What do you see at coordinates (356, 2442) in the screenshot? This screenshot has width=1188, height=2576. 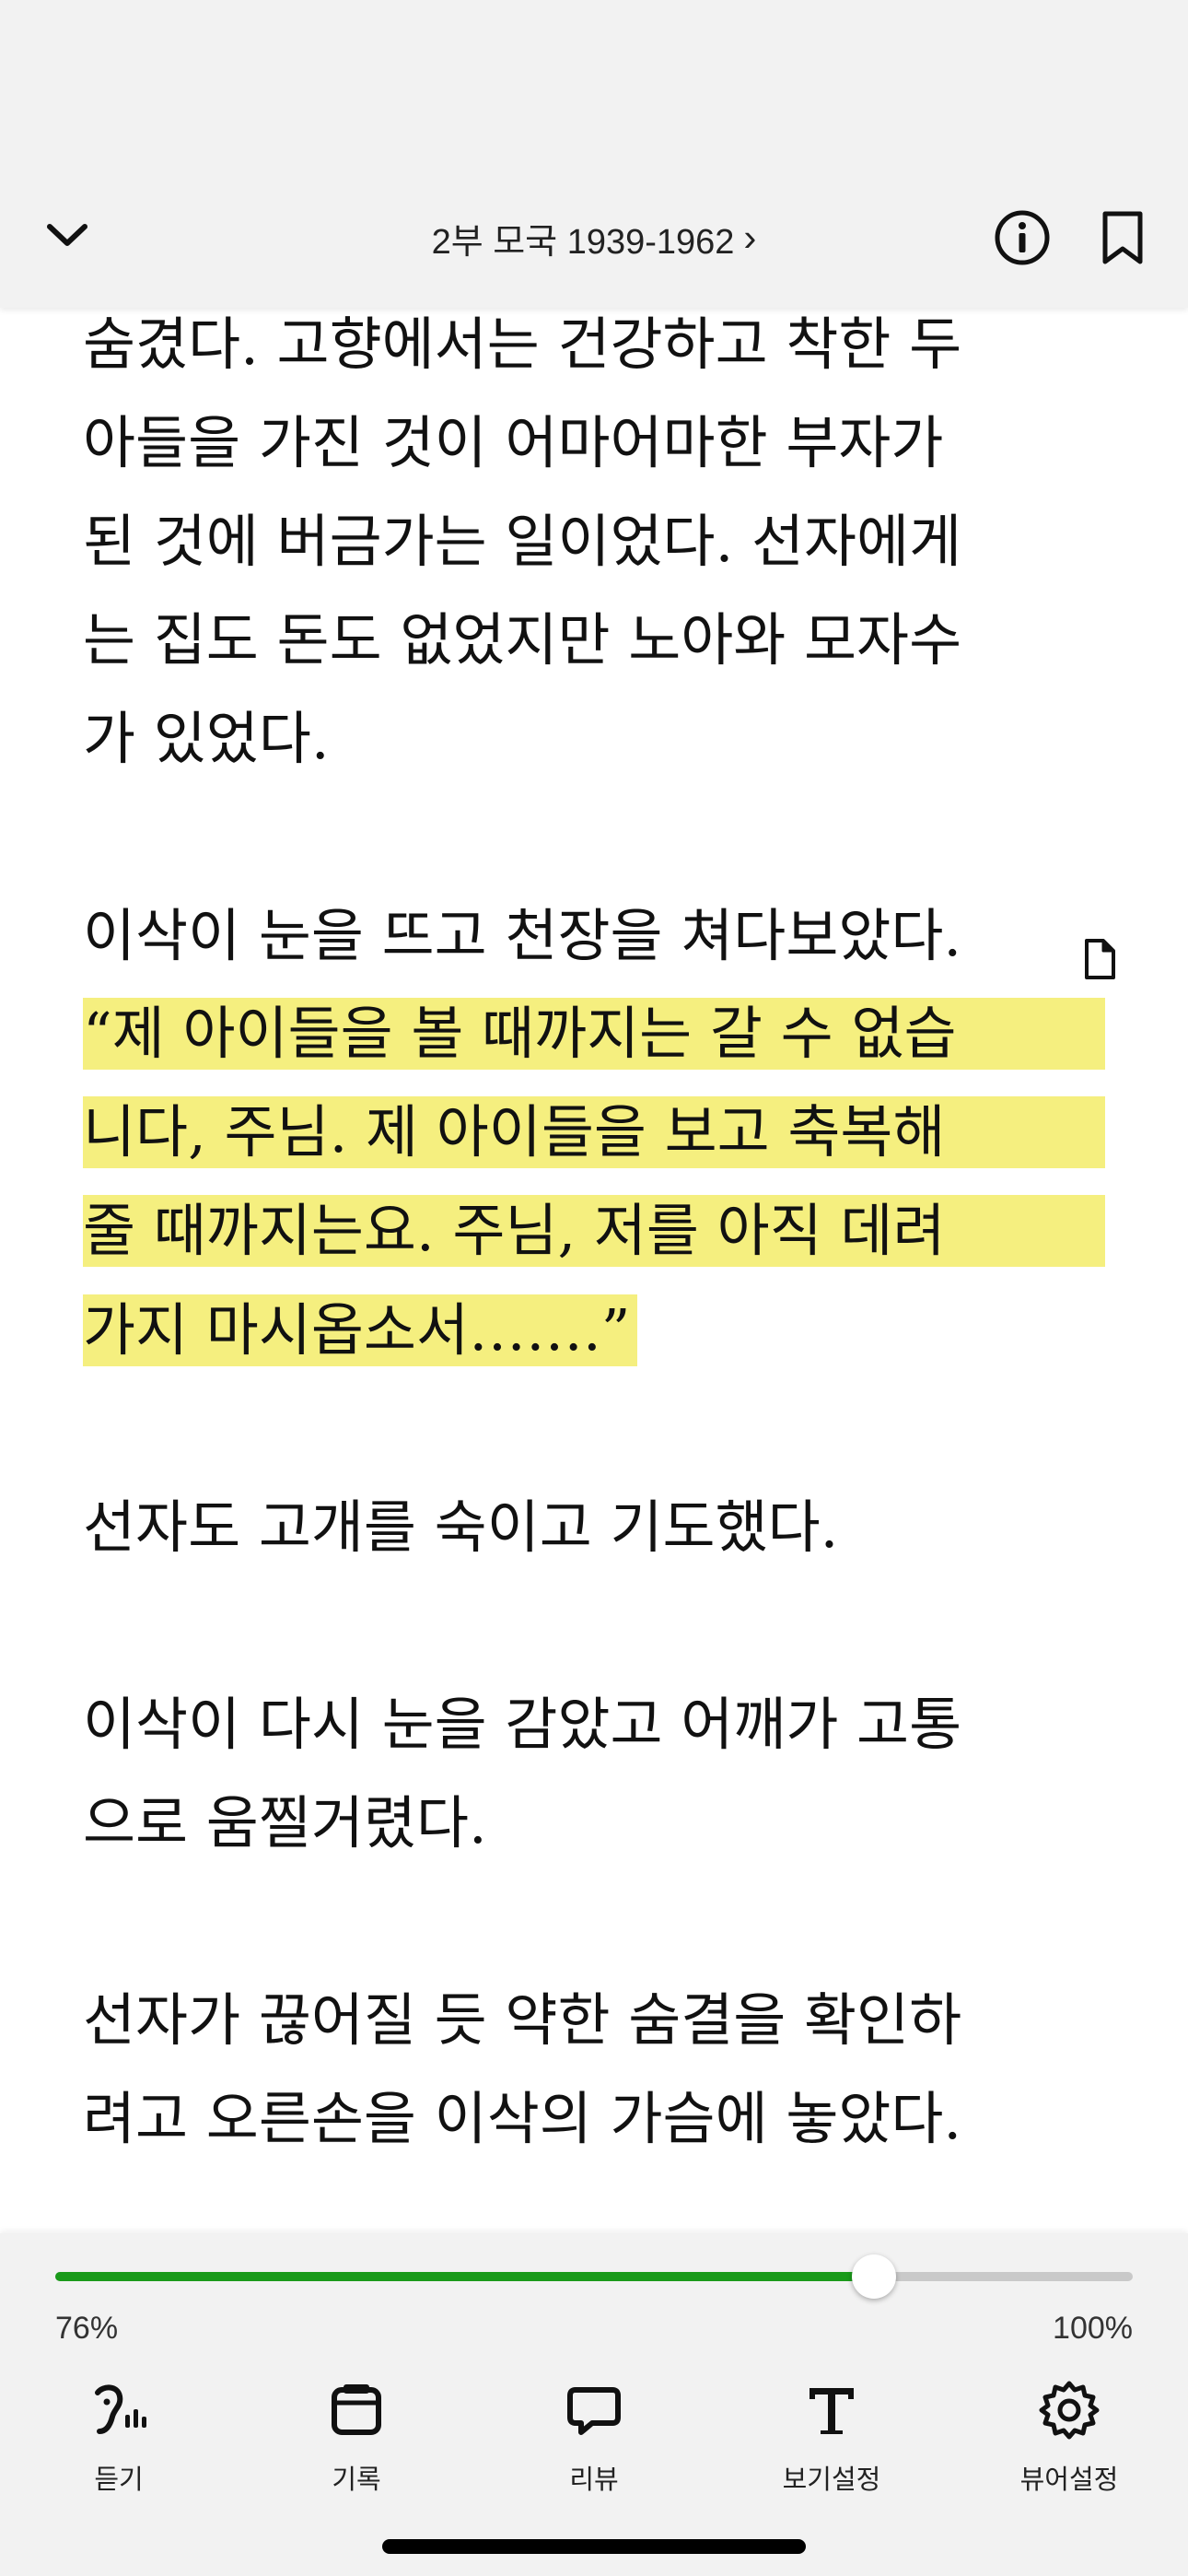 I see `record-button: 기록` at bounding box center [356, 2442].